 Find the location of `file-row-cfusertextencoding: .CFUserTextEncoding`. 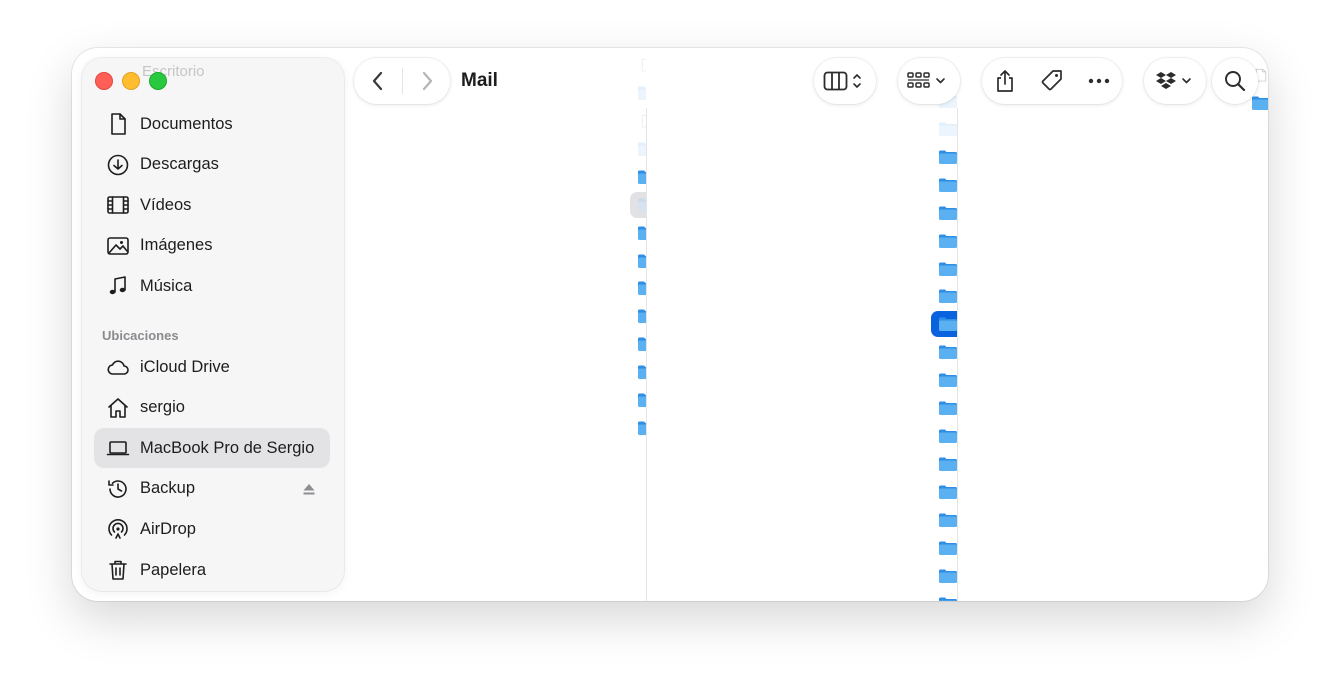

file-row-cfusertextencoding: .CFUserTextEncoding is located at coordinates (638, 65).